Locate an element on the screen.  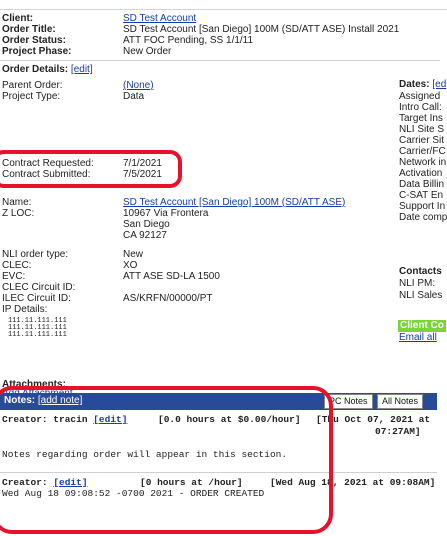
dates-edit-link: [ed is located at coordinates (439, 84).